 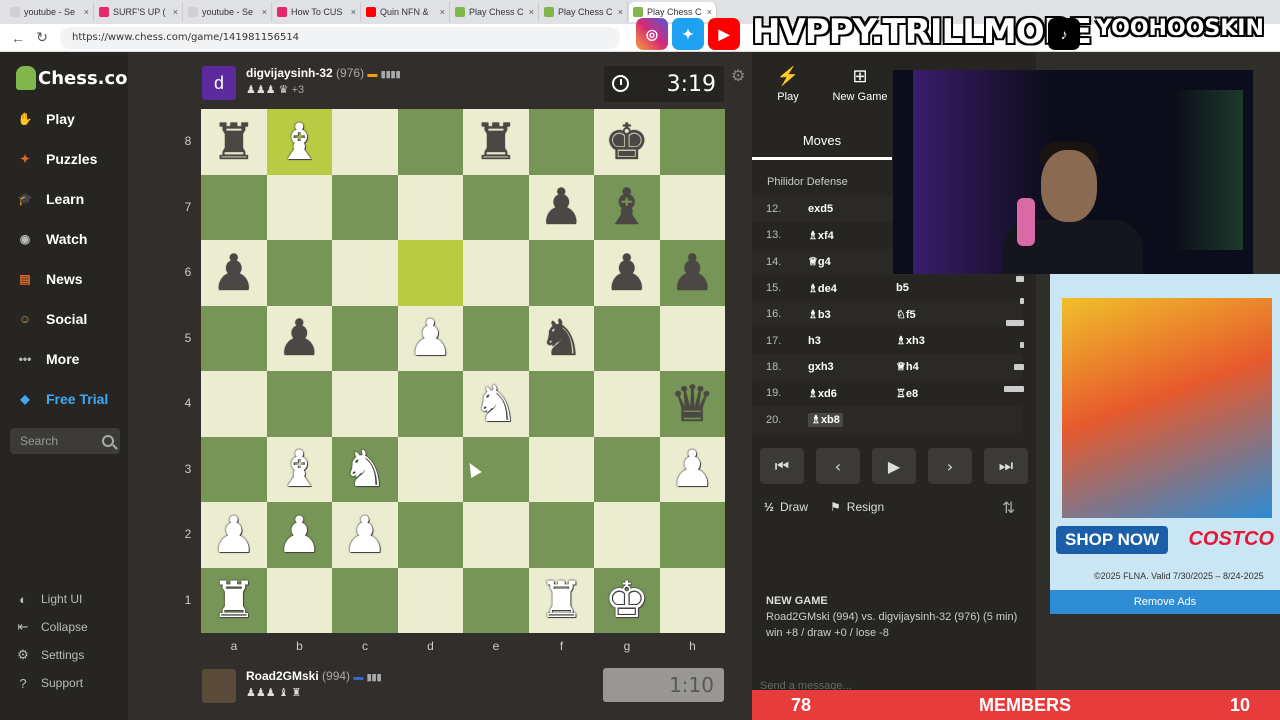 What do you see at coordinates (693, 404) in the screenshot?
I see `black-queen-h4: ♛` at bounding box center [693, 404].